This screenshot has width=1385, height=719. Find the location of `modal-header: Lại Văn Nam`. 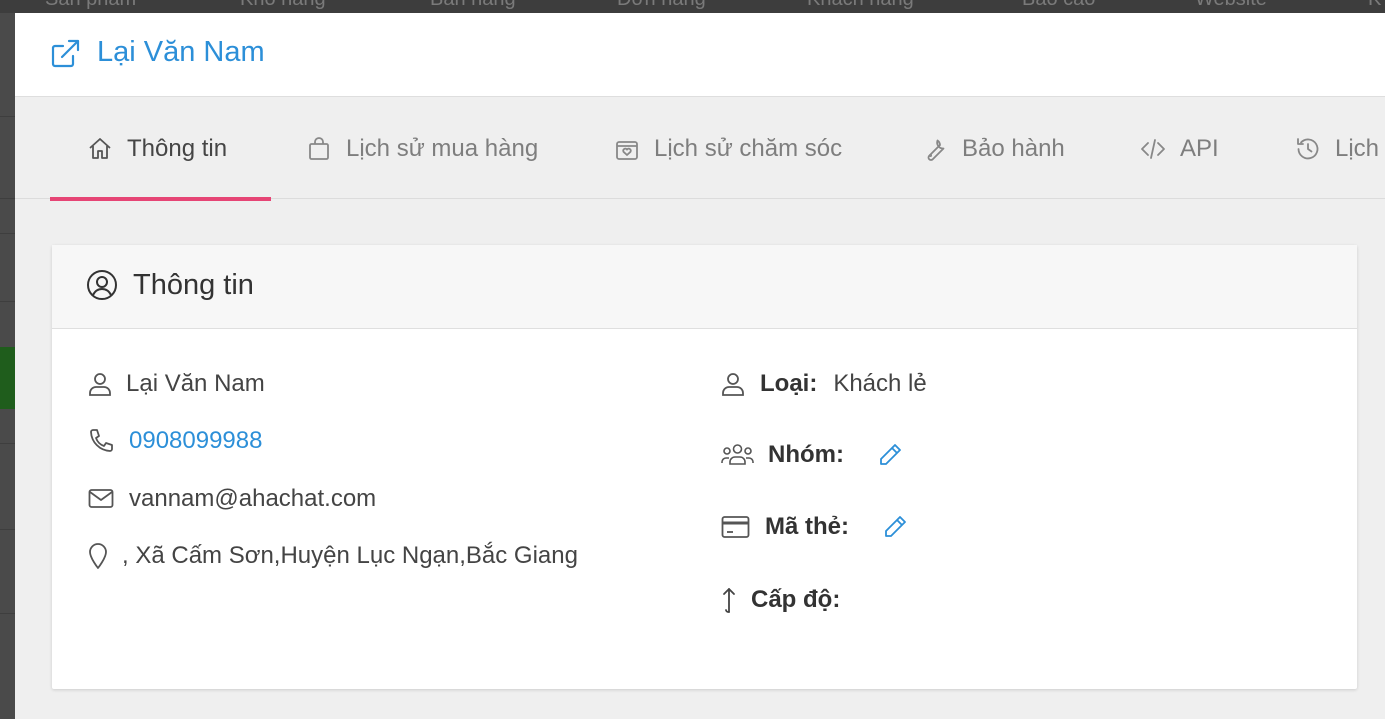

modal-header: Lại Văn Nam is located at coordinates (700, 55).